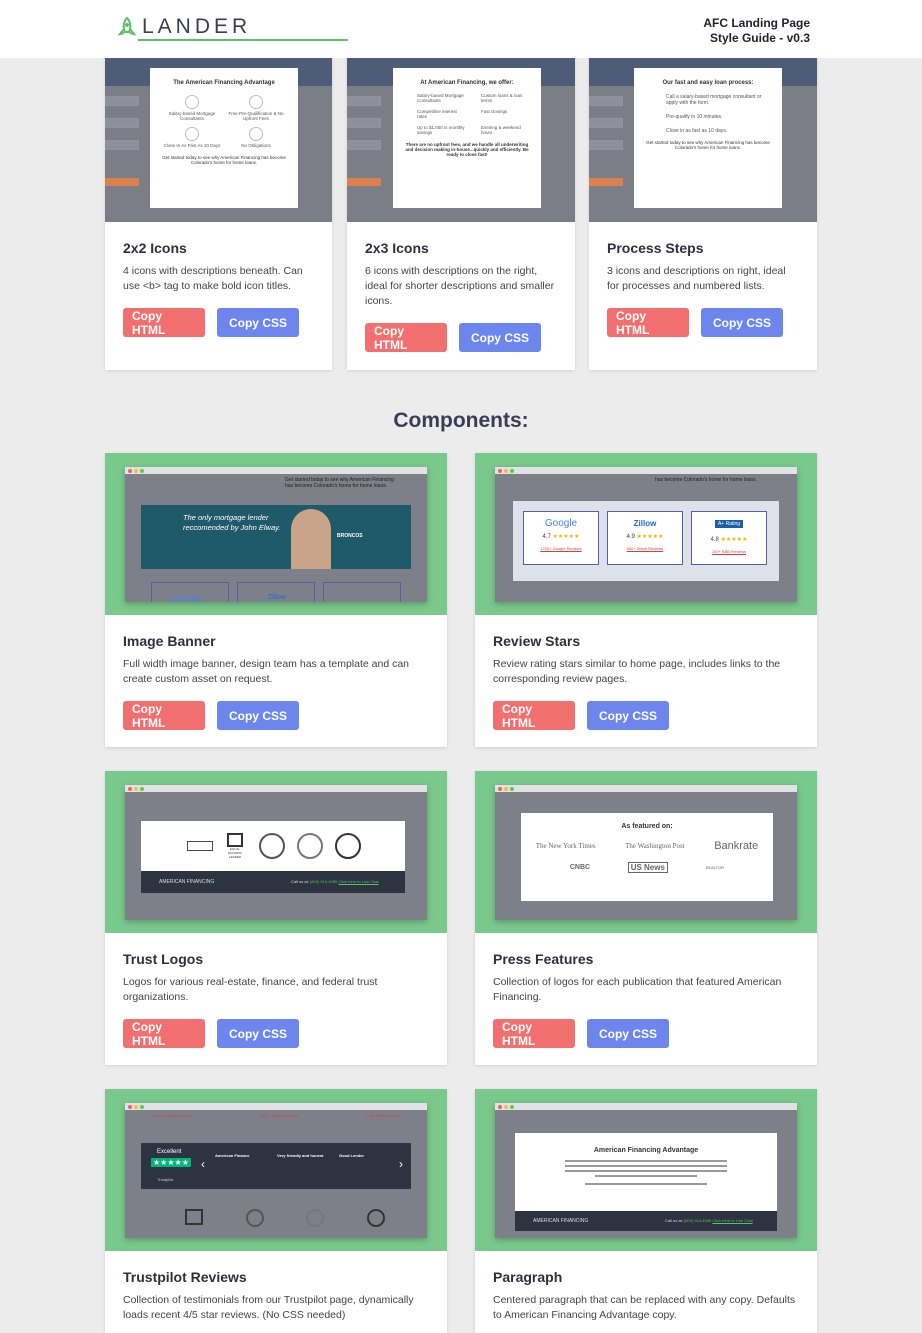 This screenshot has height=1333, width=922. I want to click on press-logo-row: CNBC US News REALTOR, so click(647, 867).